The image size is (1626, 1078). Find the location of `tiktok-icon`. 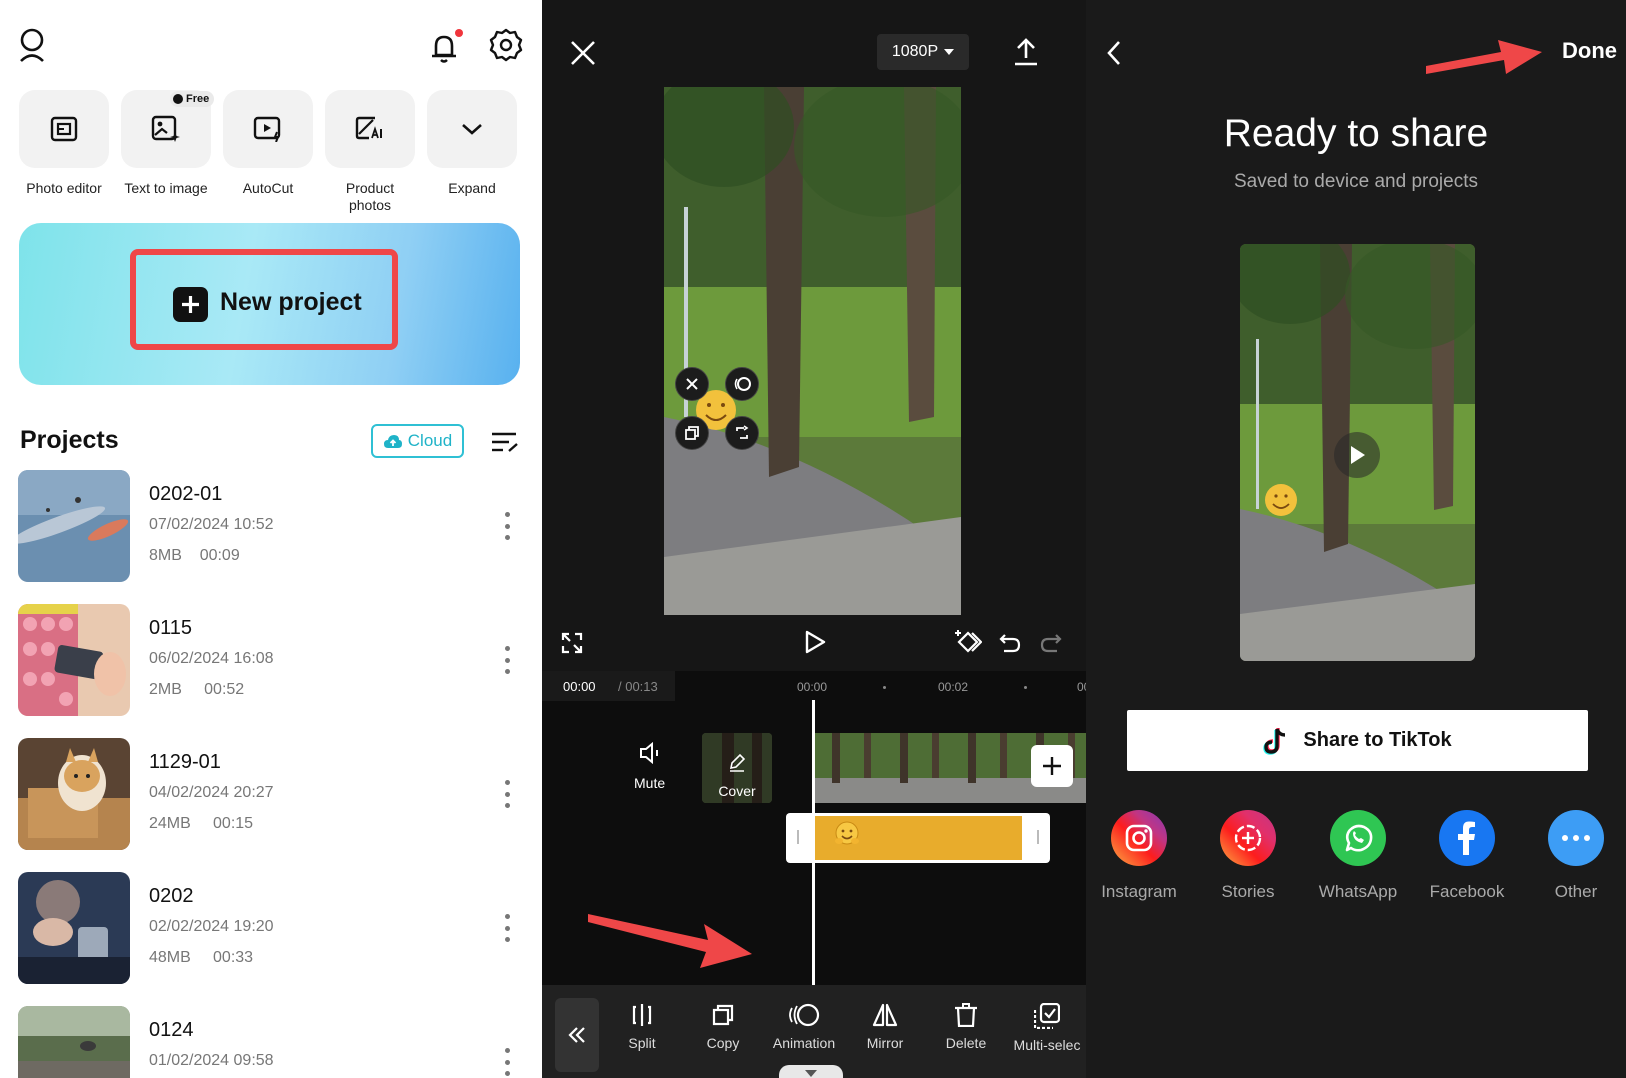

tiktok-icon is located at coordinates (1274, 741).